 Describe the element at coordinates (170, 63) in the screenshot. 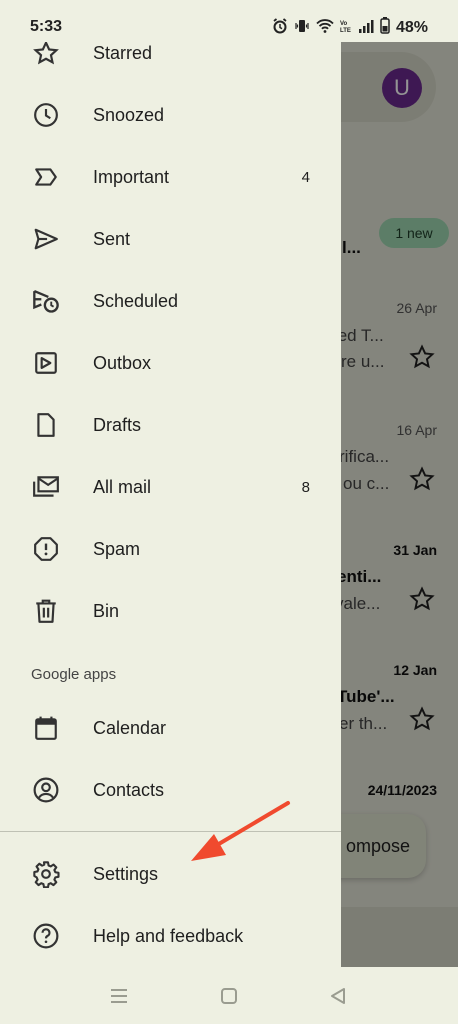

I see `drawer-item-starred: Starred` at that location.